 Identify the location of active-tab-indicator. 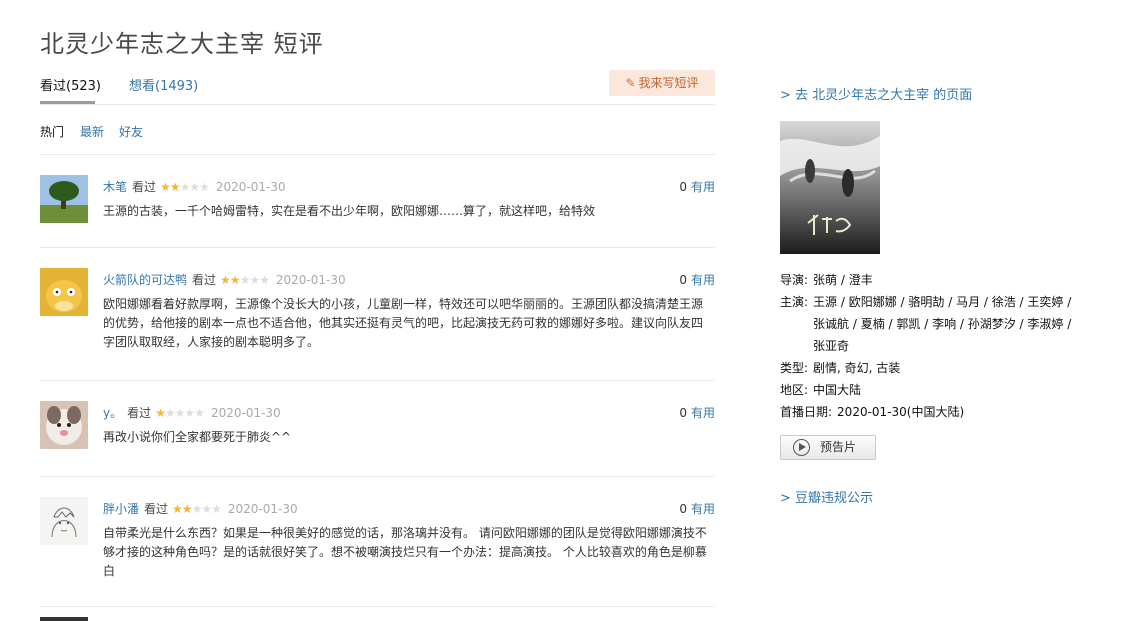
(67, 102).